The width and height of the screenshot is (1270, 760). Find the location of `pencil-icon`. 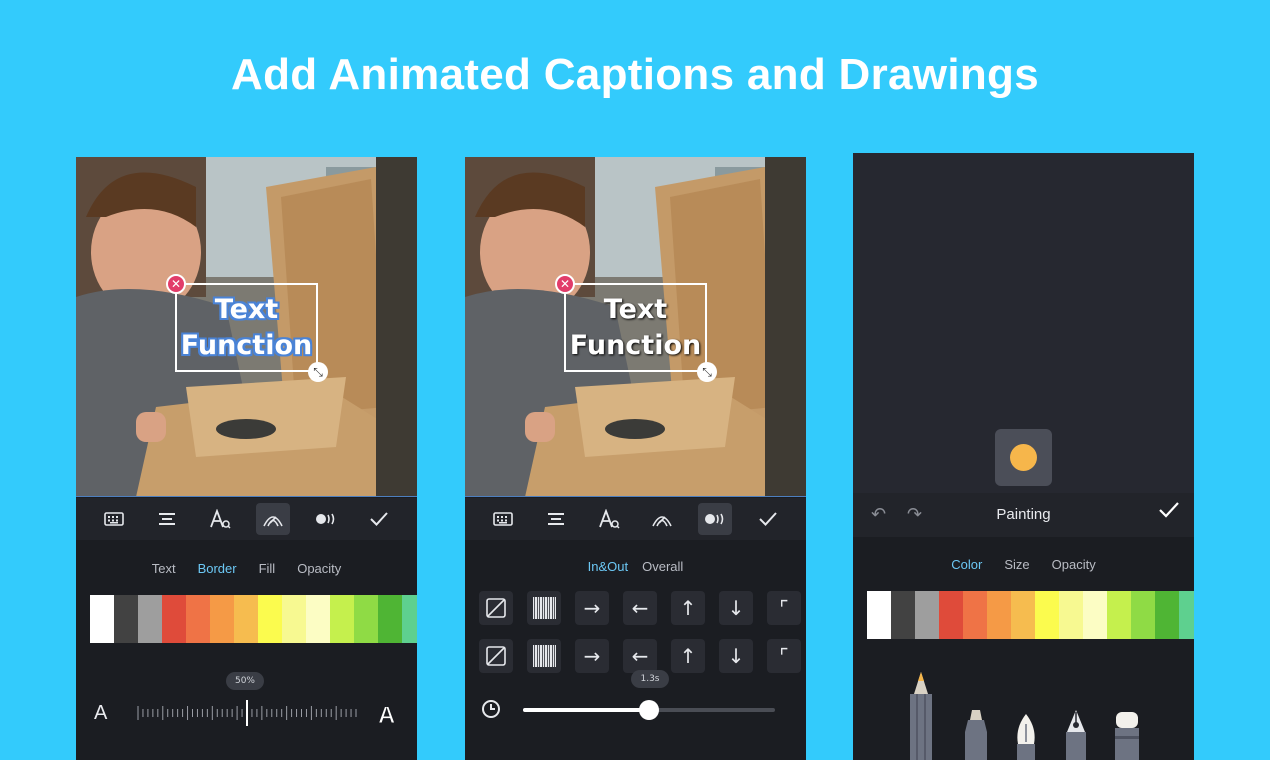

pencil-icon is located at coordinates (921, 716).